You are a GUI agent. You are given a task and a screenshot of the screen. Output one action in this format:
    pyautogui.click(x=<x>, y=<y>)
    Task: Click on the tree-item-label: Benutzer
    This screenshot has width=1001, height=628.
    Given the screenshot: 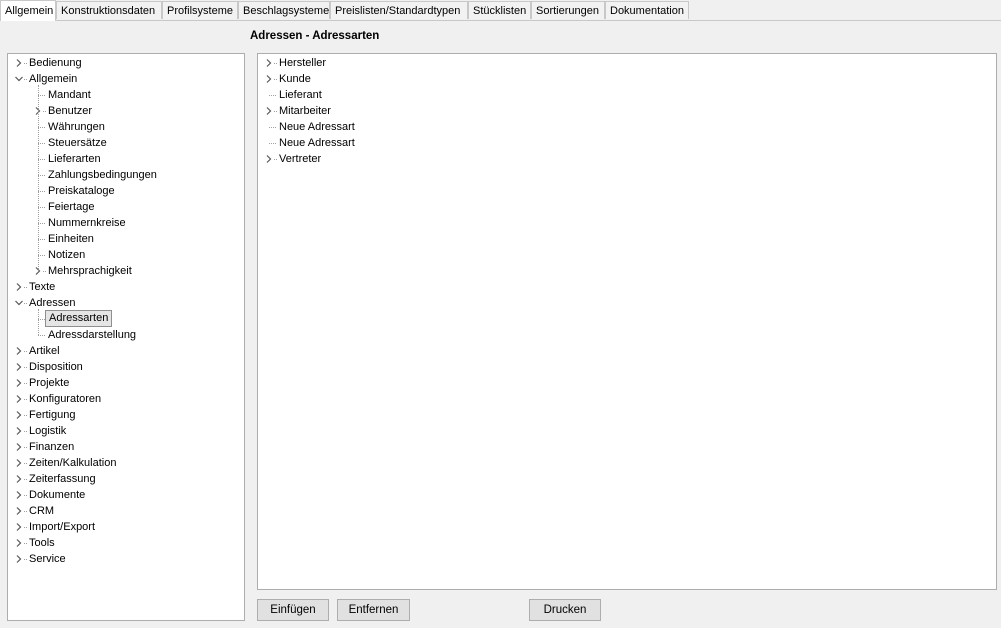 What is the action you would take?
    pyautogui.click(x=70, y=111)
    